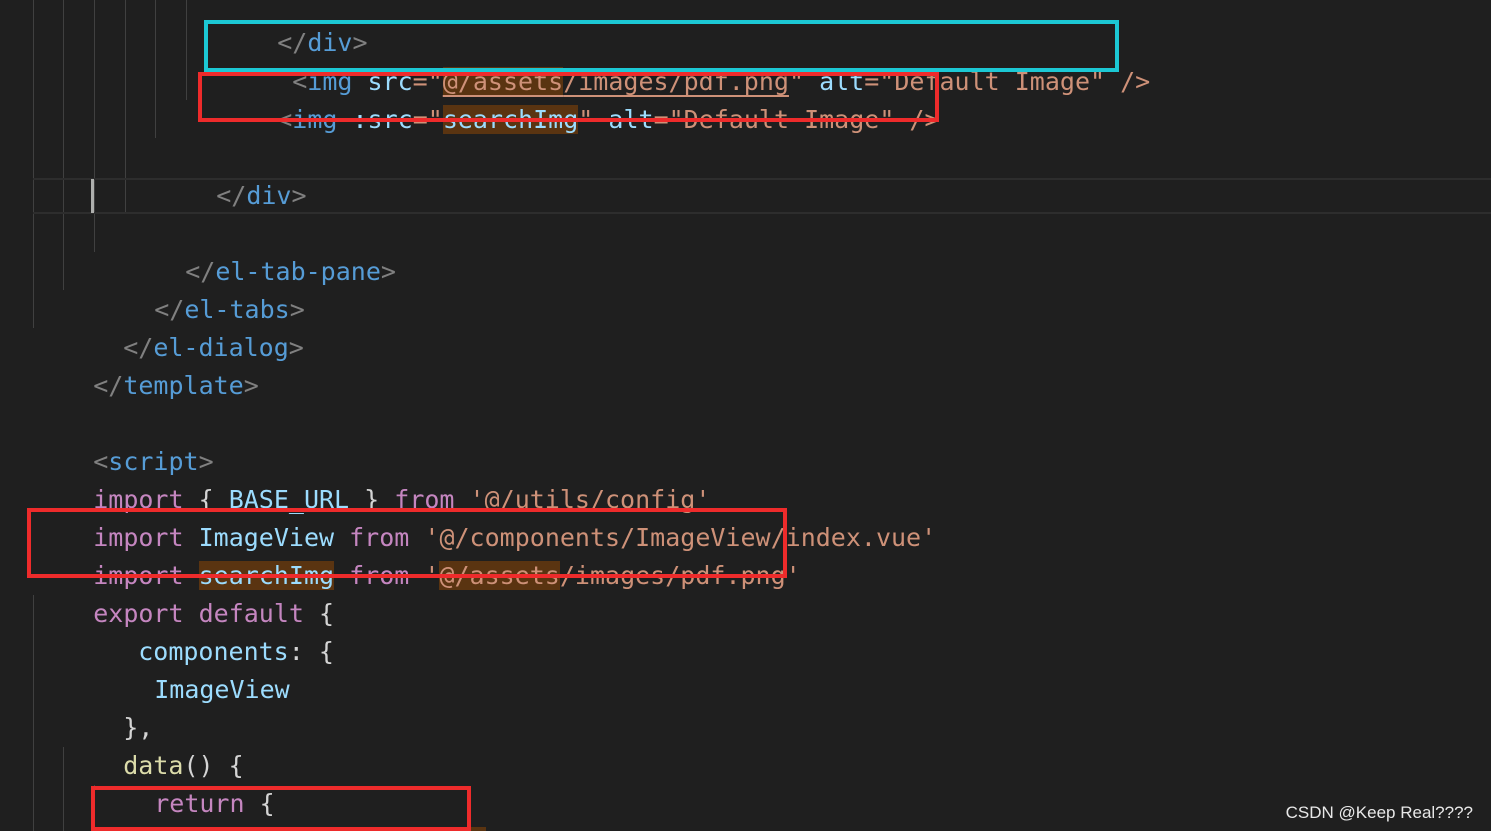  I want to click on code-line: components: {, so click(206, 630).